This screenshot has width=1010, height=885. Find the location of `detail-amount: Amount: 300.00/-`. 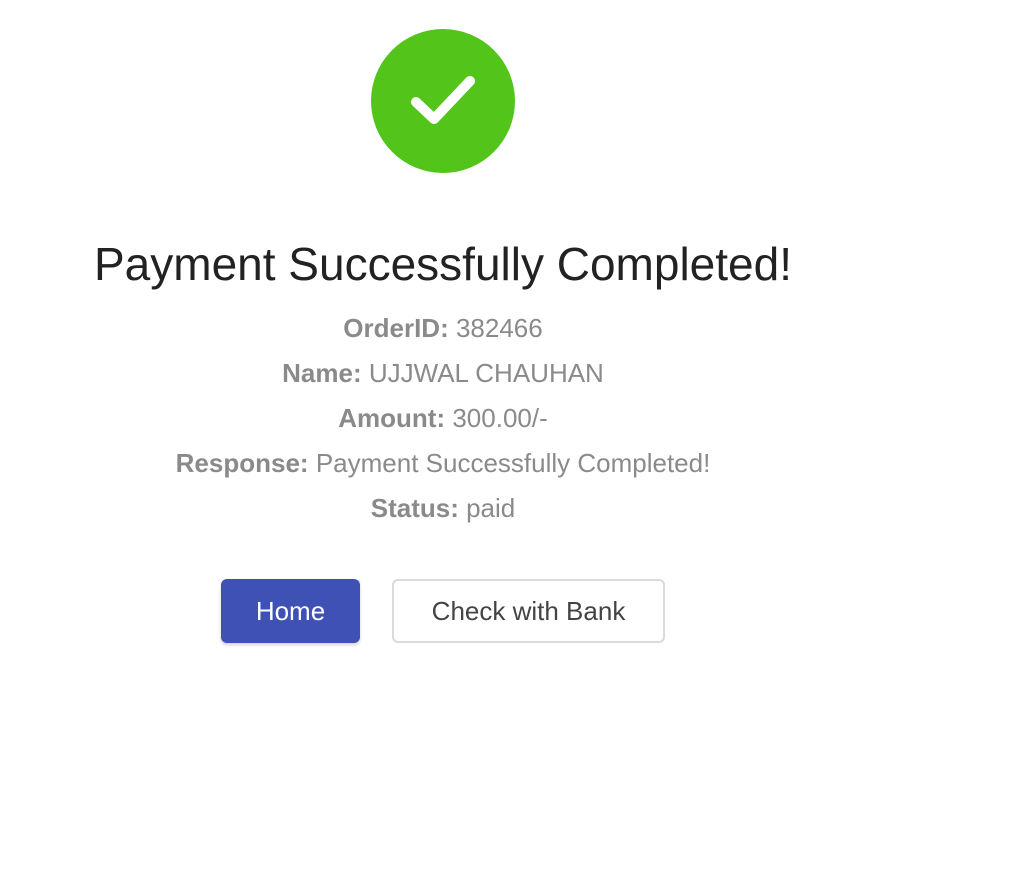

detail-amount: Amount: 300.00/- is located at coordinates (443, 418).